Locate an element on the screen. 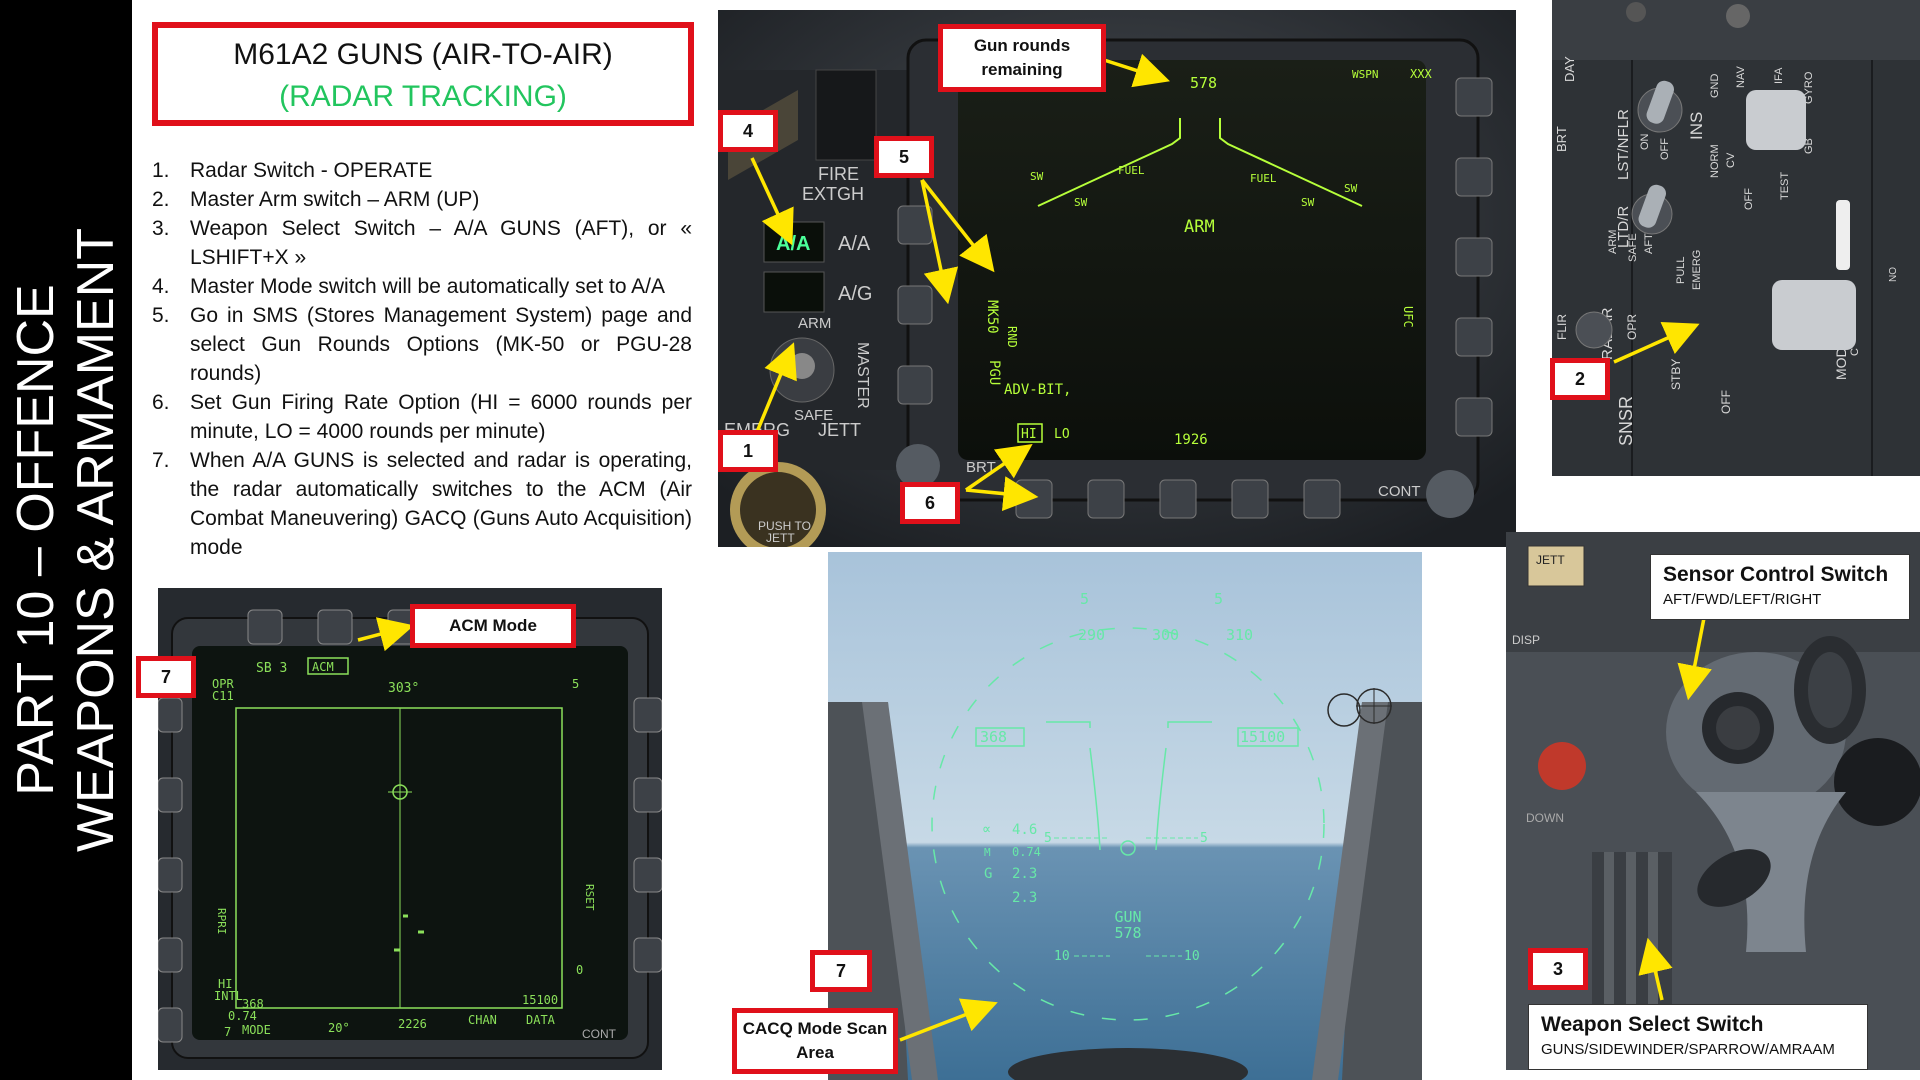  caption-subtitle: AFT/FWD/LEFT/RIGHT is located at coordinates (1742, 599).